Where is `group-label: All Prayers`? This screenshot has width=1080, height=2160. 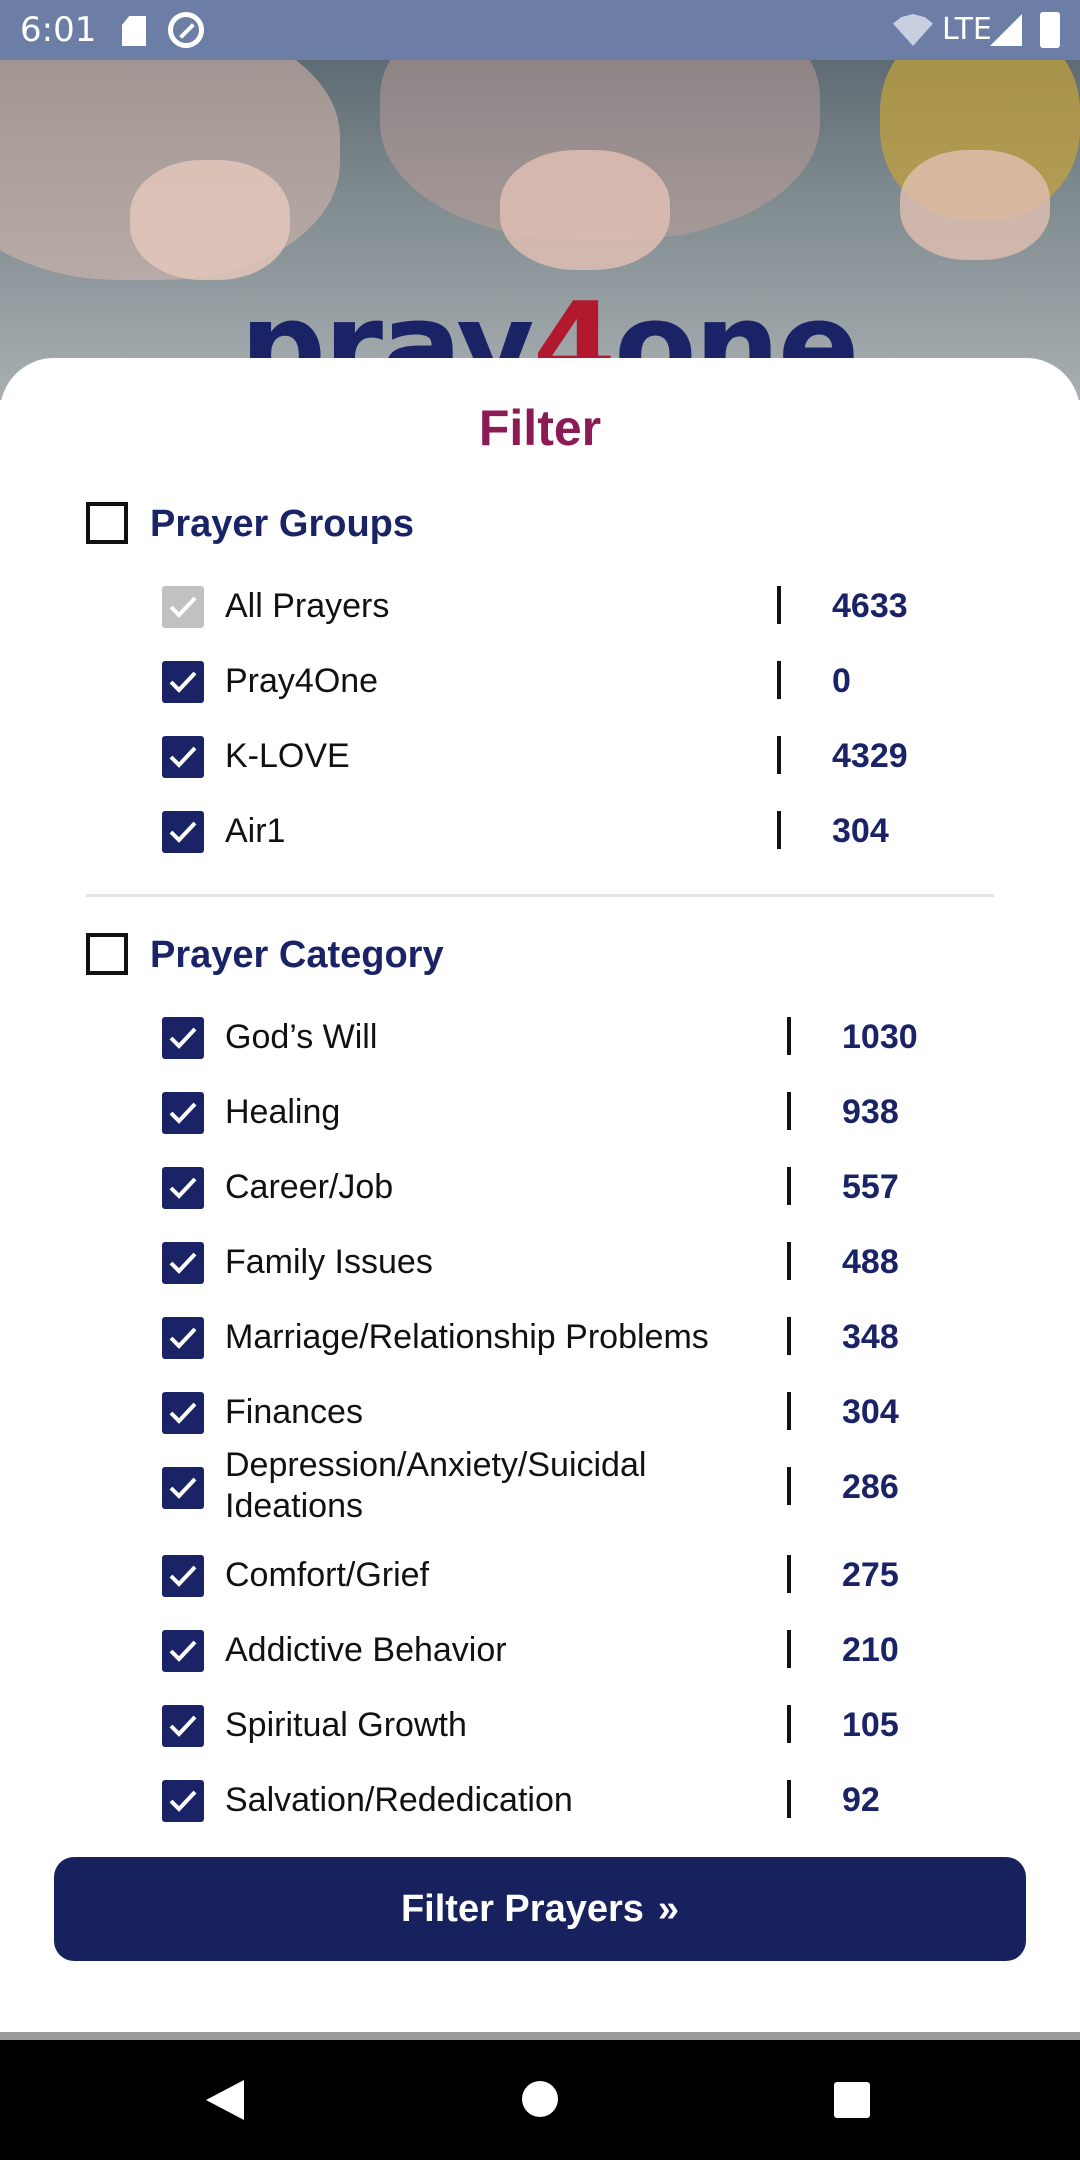 group-label: All Prayers is located at coordinates (307, 606).